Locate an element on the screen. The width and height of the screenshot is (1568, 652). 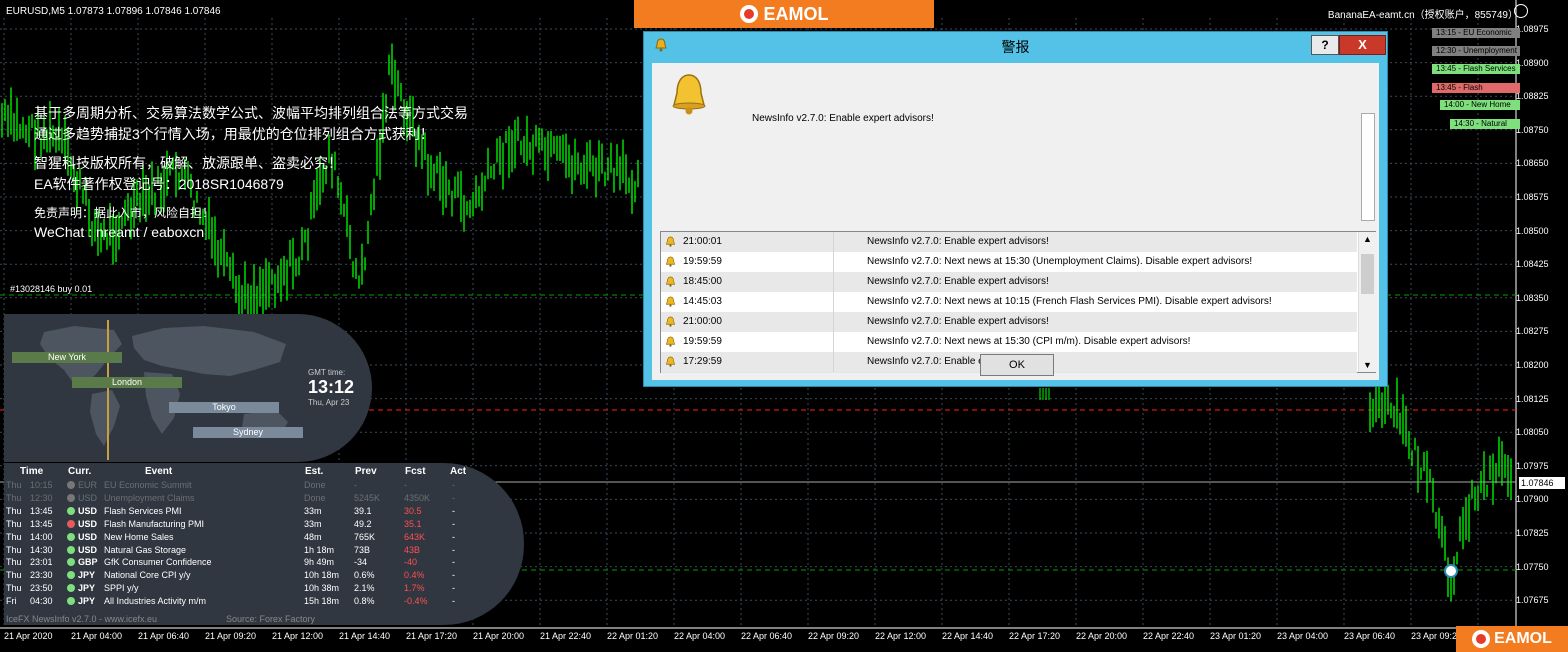
close-button: X is located at coordinates (1362, 45).